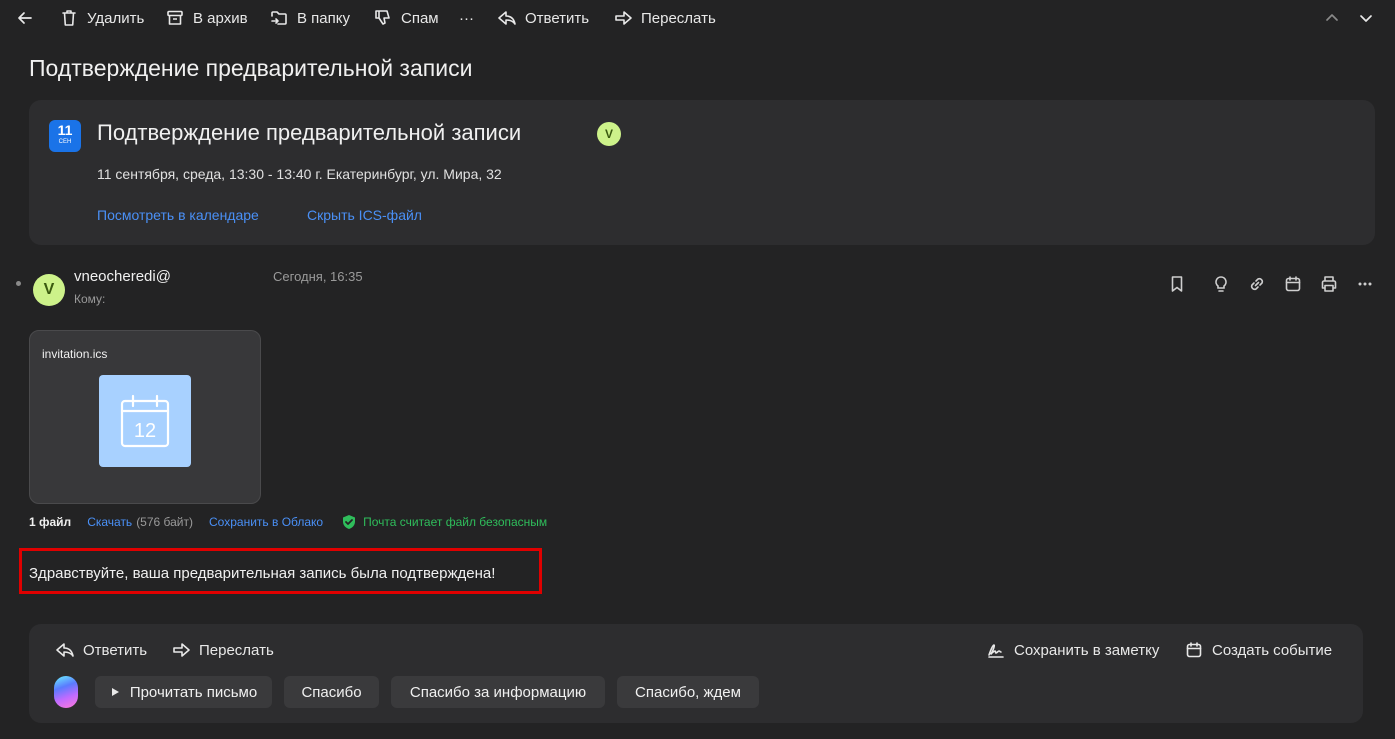 The image size is (1395, 739). I want to click on calendar-date-icon: 11 СЕН, so click(65, 136).